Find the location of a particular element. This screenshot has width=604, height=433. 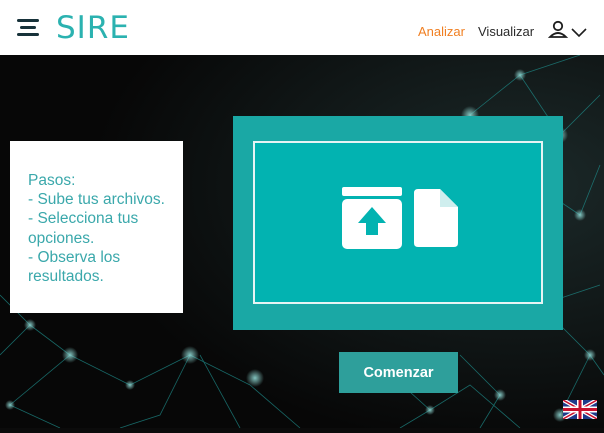

nav-analizar: Analizar is located at coordinates (441, 31).